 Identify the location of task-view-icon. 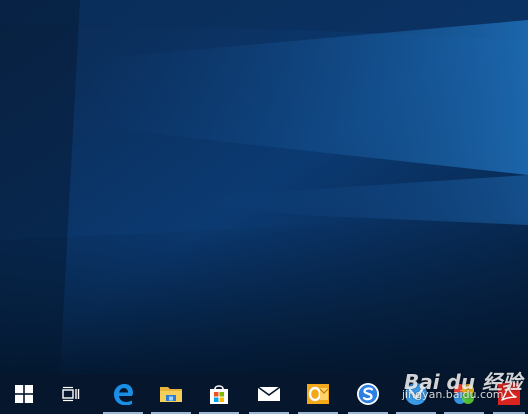
(71, 394).